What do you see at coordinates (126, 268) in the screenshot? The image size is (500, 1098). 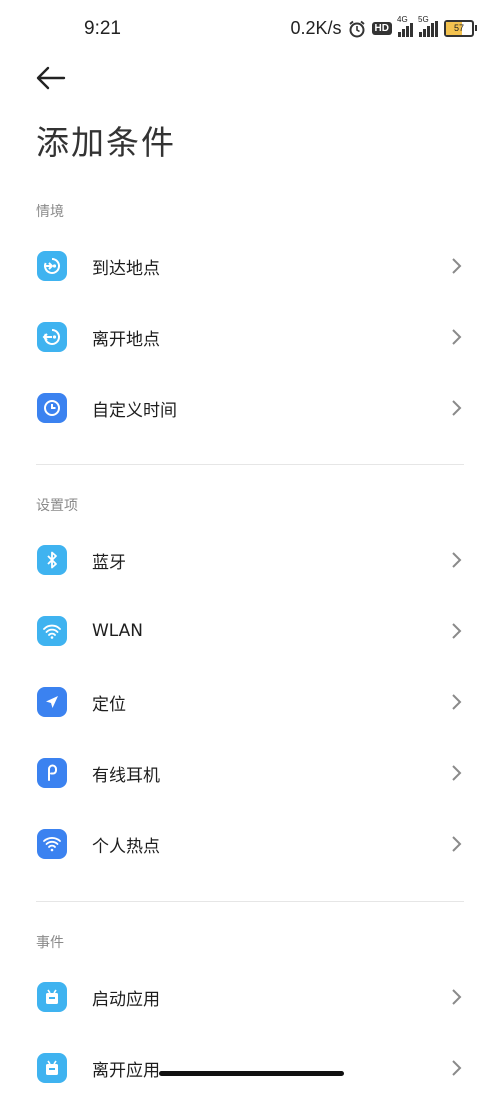 I see `list-item-label: 到达地点` at bounding box center [126, 268].